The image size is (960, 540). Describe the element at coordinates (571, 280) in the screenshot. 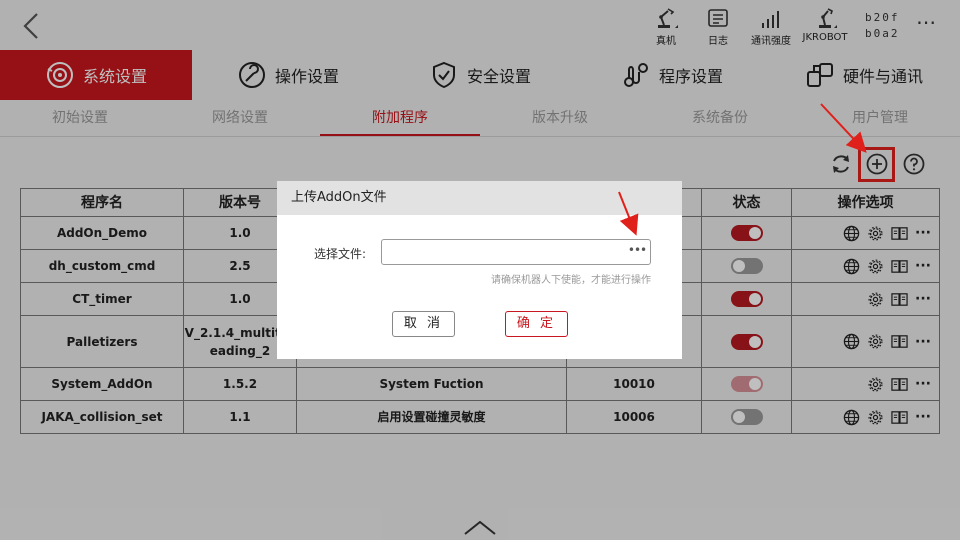

I see `hint-text: 请确保机器人下使能，才能进行操作` at that location.